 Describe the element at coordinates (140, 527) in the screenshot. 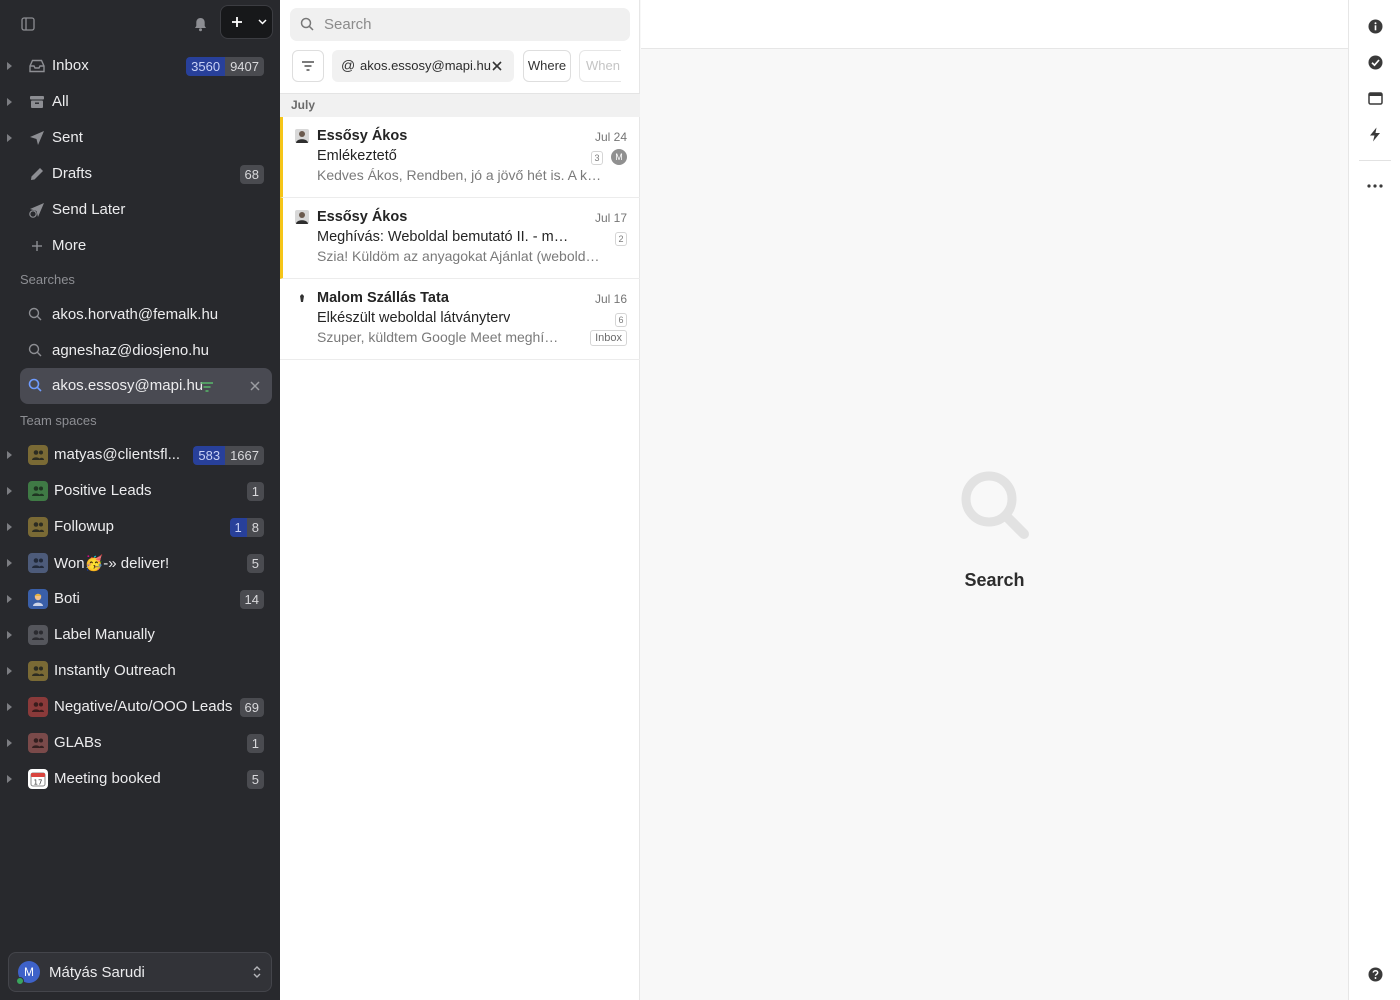

I see `team-space-item: Followup 18` at that location.